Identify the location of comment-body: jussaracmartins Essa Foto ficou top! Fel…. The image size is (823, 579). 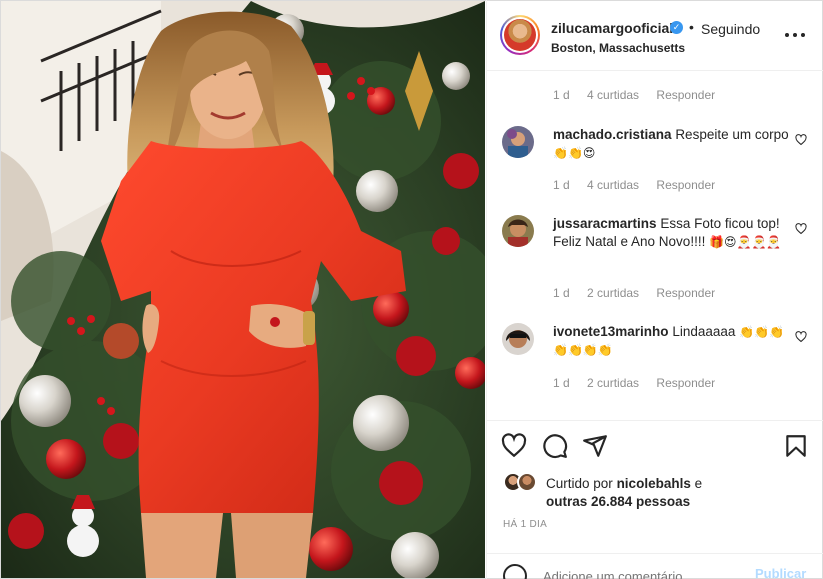
(673, 233).